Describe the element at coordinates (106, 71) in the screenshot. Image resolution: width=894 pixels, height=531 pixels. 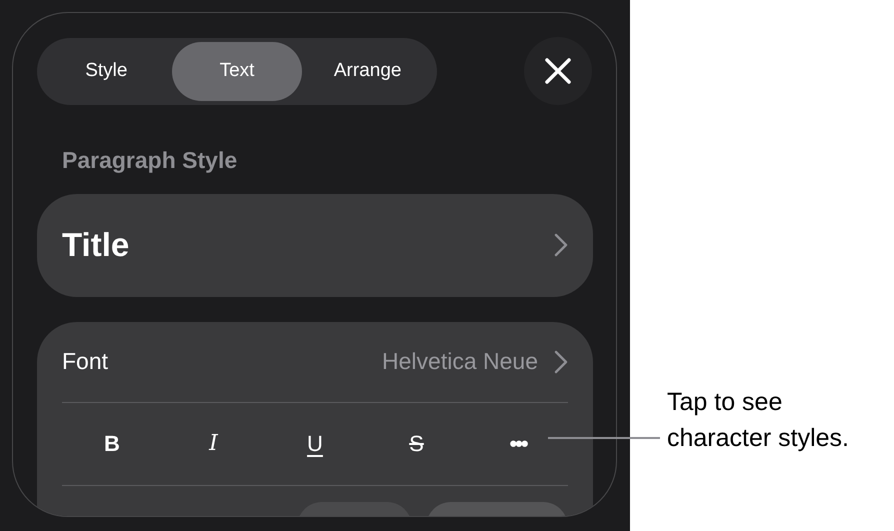
I see `tab: Style` at that location.